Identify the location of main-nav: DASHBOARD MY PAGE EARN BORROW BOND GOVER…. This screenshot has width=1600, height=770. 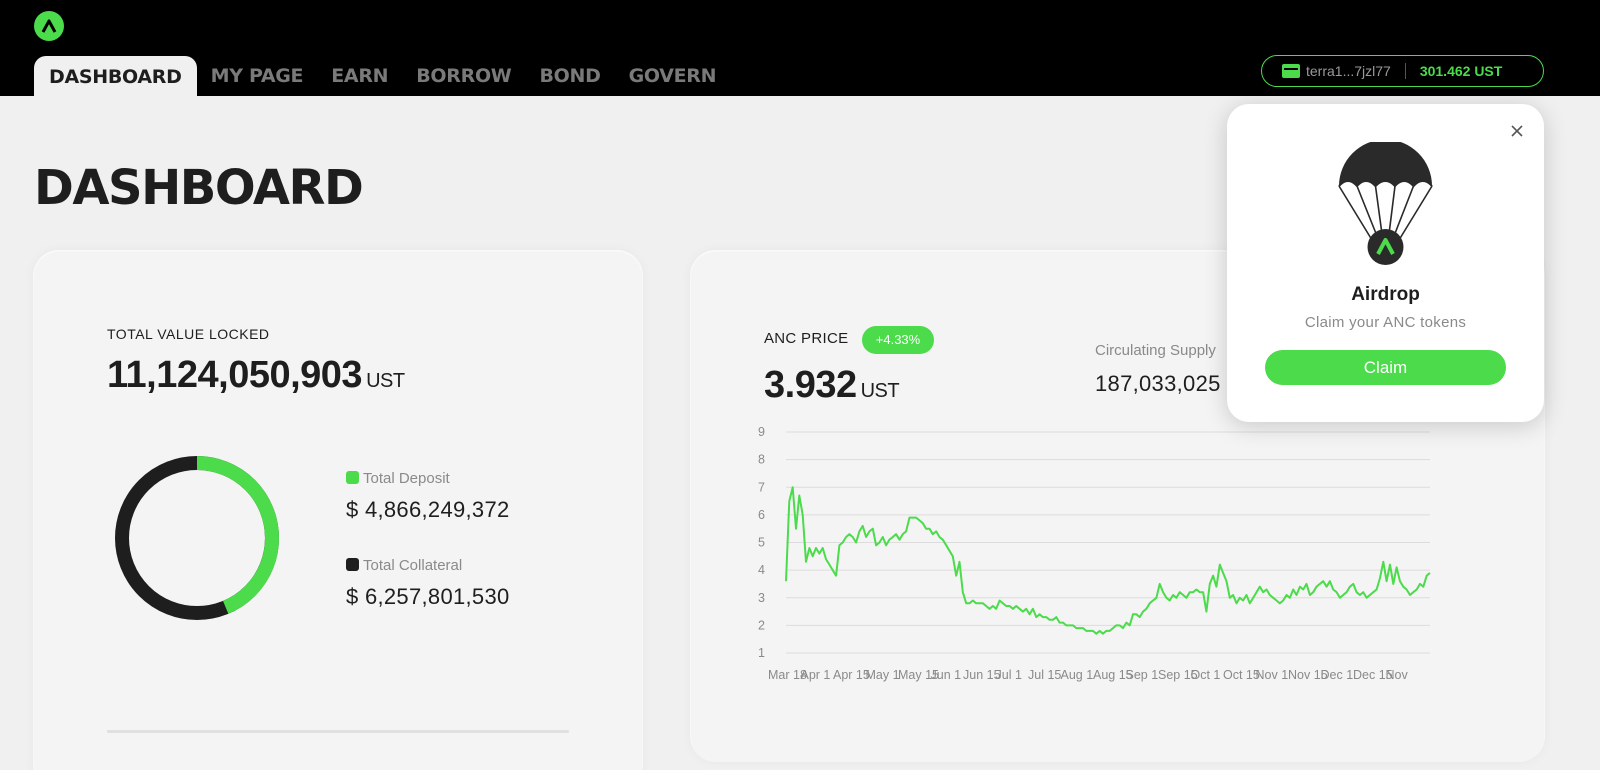
(382, 76).